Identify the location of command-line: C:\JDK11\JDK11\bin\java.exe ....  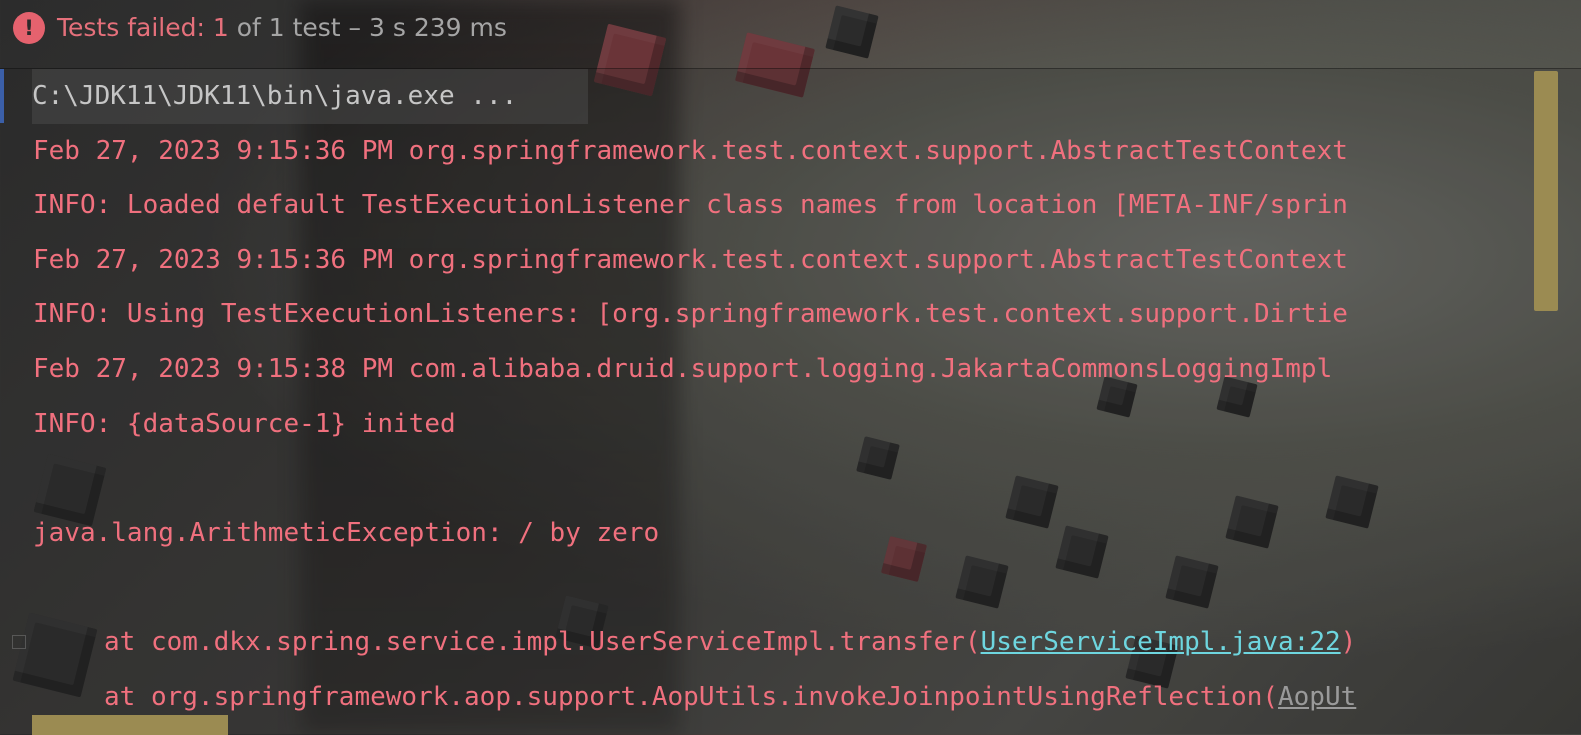
(310, 96).